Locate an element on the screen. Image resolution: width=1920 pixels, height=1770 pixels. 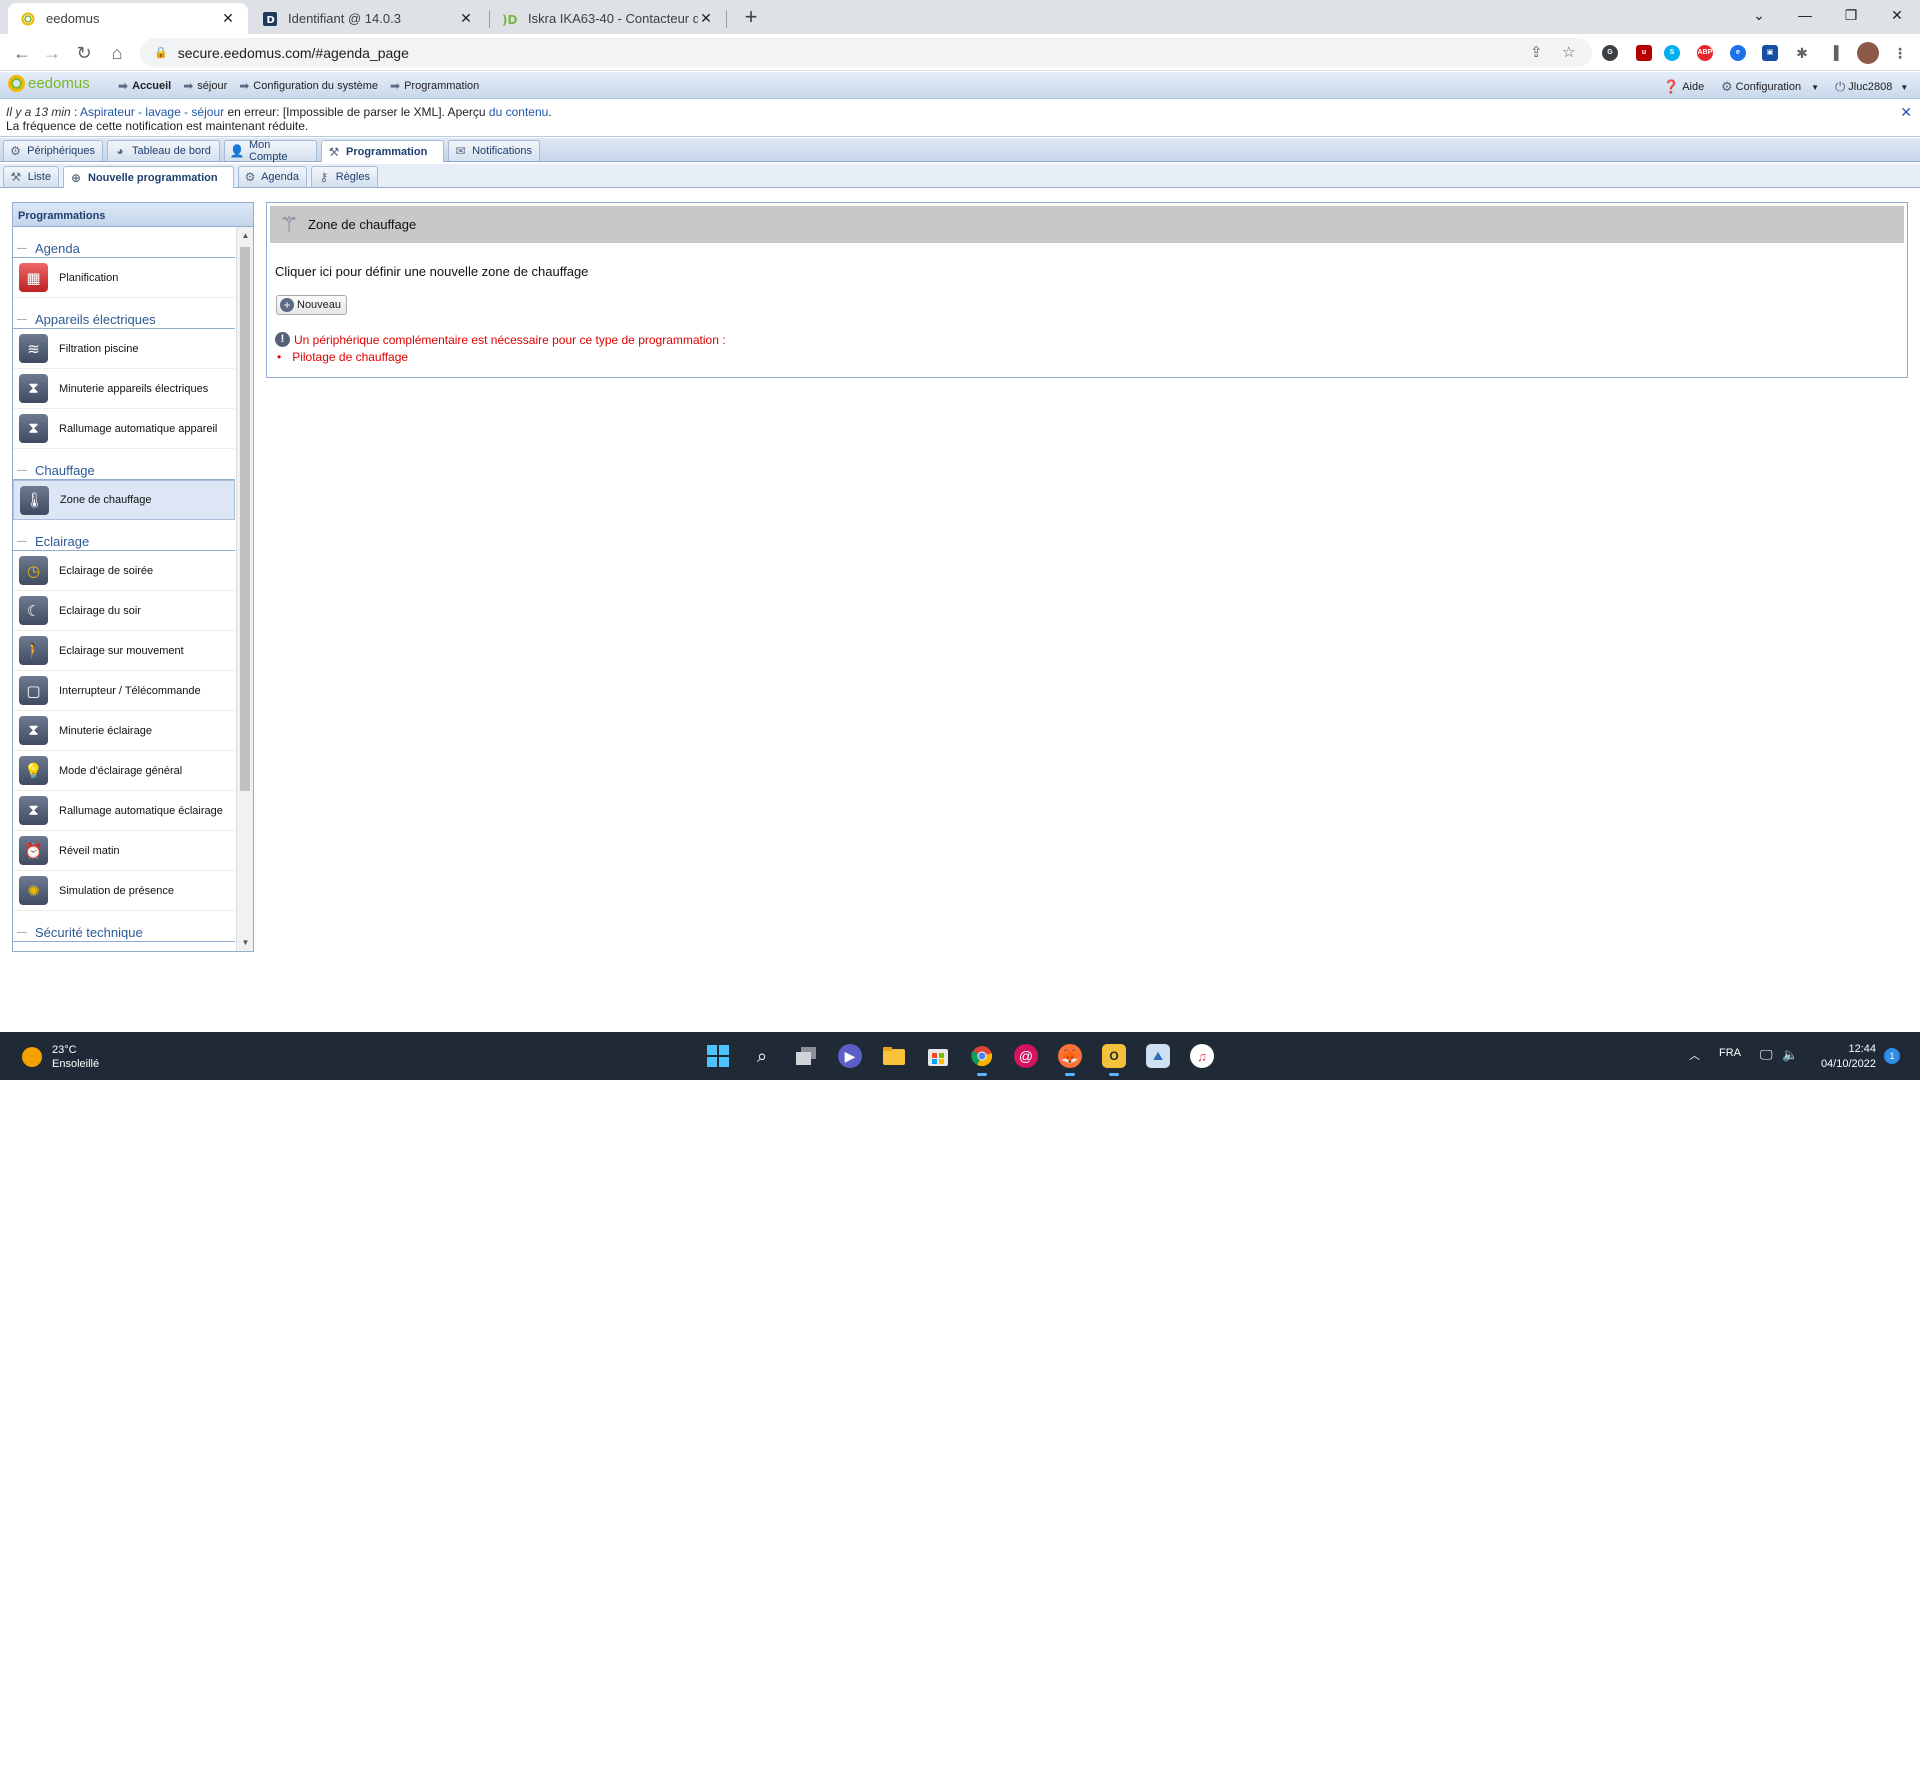
browser-tab-identifiant: D Identifiant @ 14.0.3 ✕ is located at coordinates (368, 18).